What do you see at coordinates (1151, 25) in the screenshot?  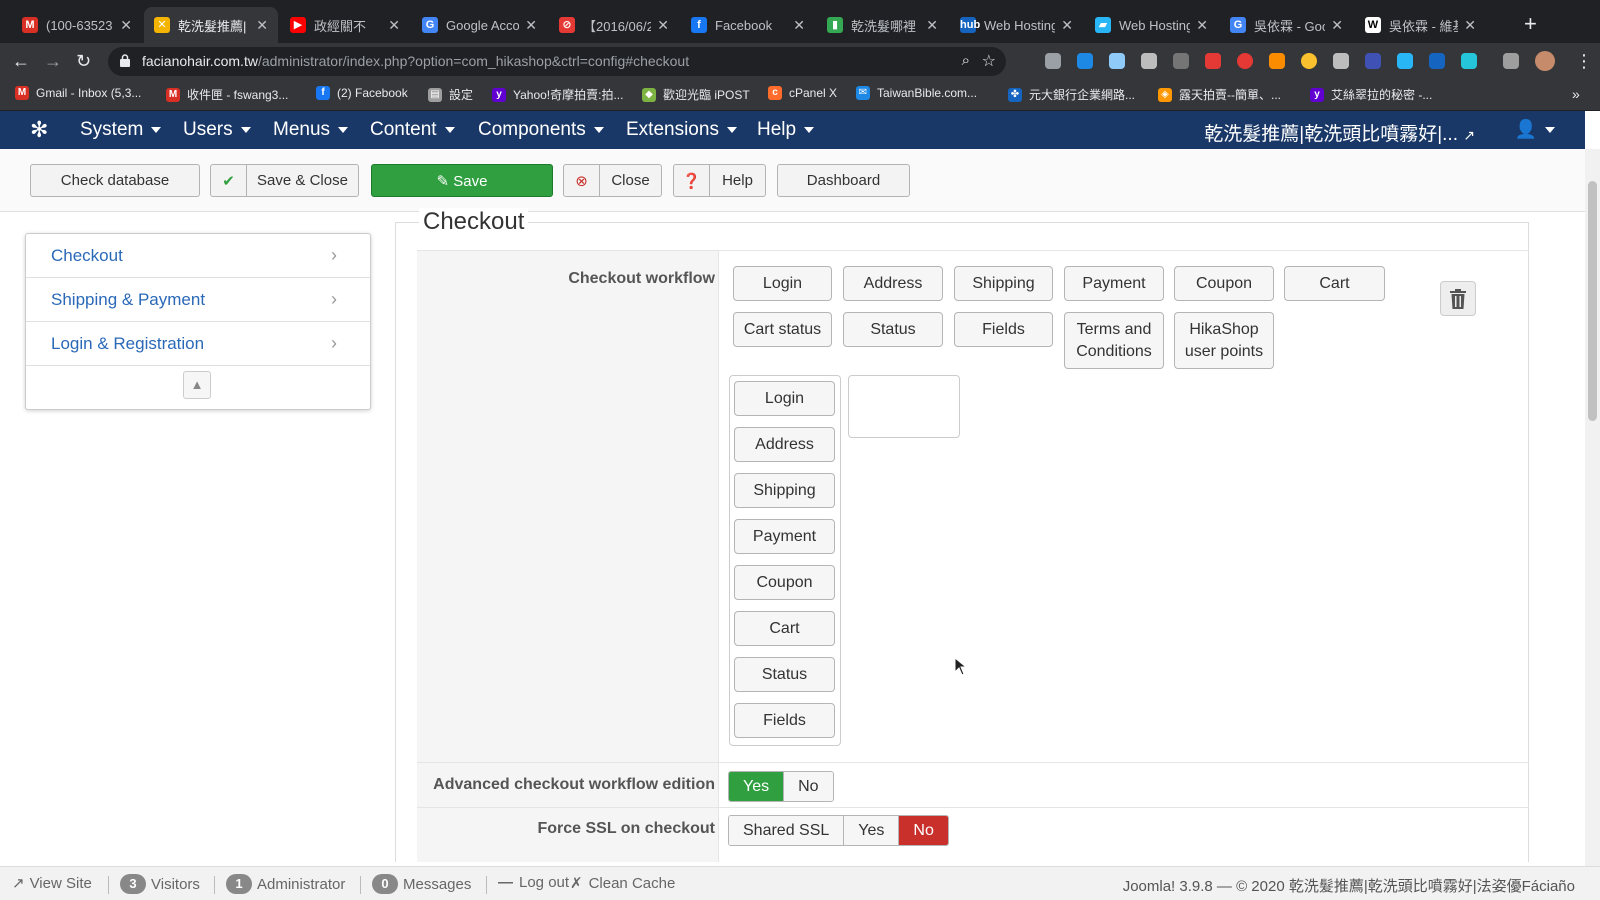 I see `browser-tab: ▰ Web Hosting ✕` at bounding box center [1151, 25].